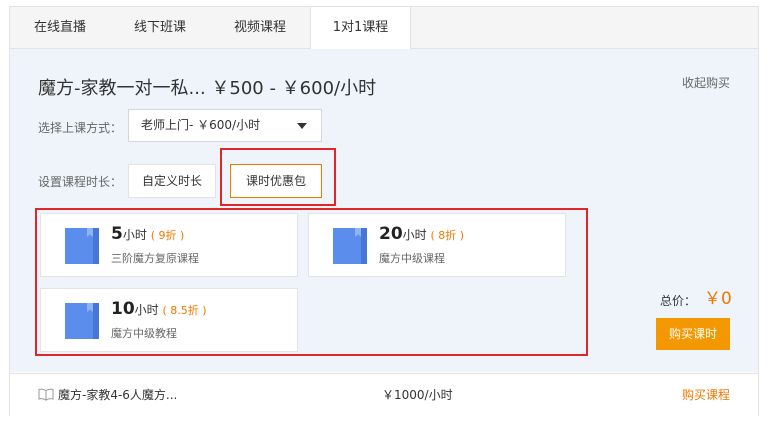  I want to click on total-price-value: ￥0, so click(718, 299).